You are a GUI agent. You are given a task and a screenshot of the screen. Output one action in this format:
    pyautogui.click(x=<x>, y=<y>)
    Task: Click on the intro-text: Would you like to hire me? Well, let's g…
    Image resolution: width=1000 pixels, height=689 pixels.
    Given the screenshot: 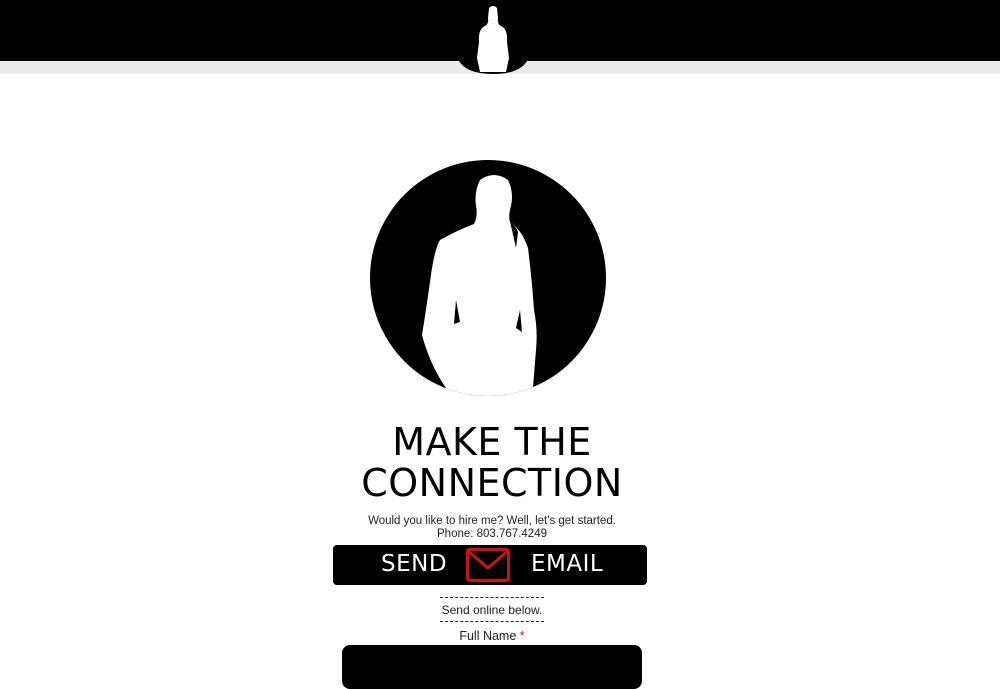 What is the action you would take?
    pyautogui.click(x=492, y=521)
    